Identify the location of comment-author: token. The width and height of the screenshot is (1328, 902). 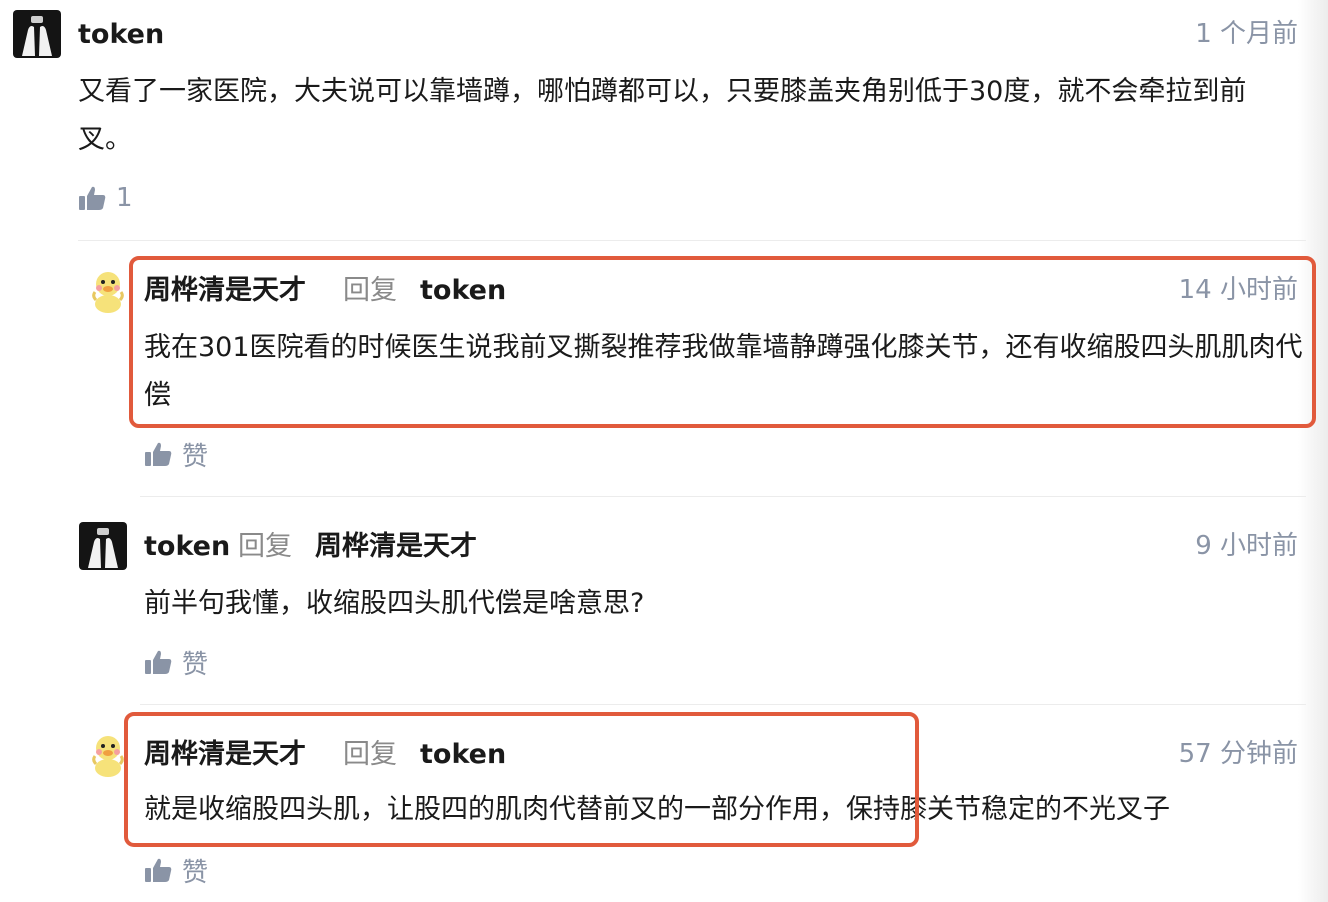
(121, 35).